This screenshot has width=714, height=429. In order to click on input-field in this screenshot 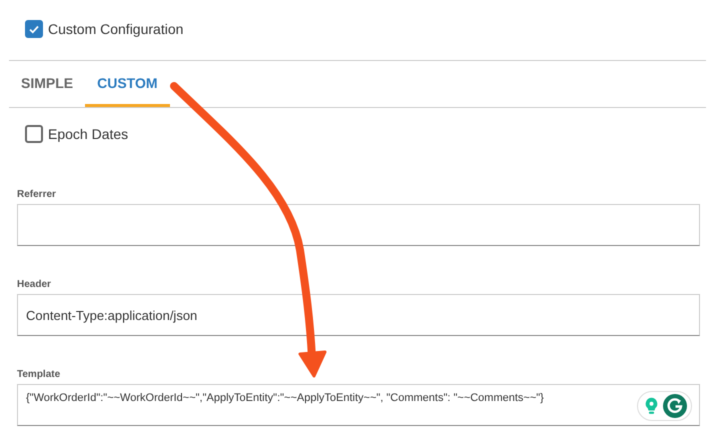, I will do `click(358, 225)`.